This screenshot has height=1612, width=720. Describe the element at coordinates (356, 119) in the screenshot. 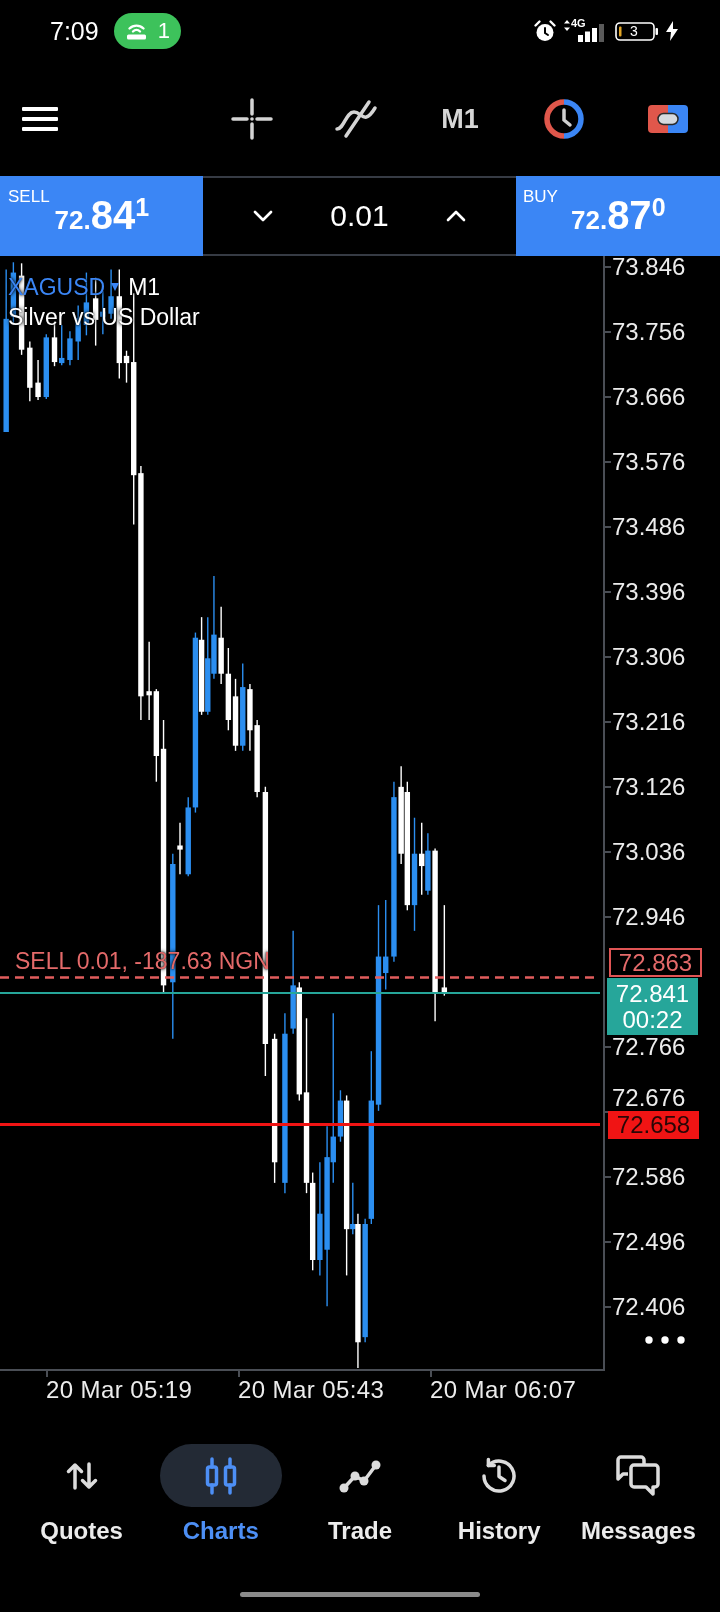

I see `indicator-curve-icon` at that location.